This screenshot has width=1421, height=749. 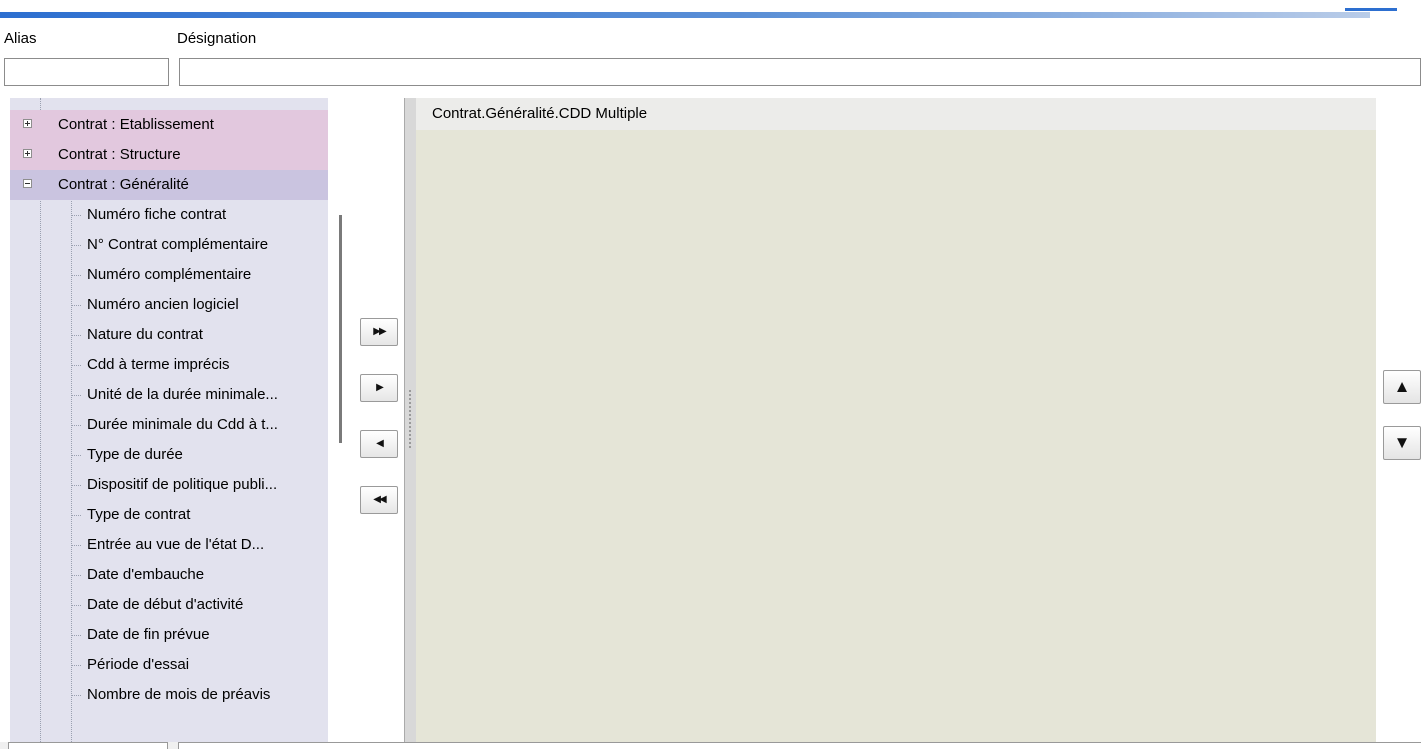 I want to click on tree-field-row: Date de début d'activité, so click(x=169, y=605).